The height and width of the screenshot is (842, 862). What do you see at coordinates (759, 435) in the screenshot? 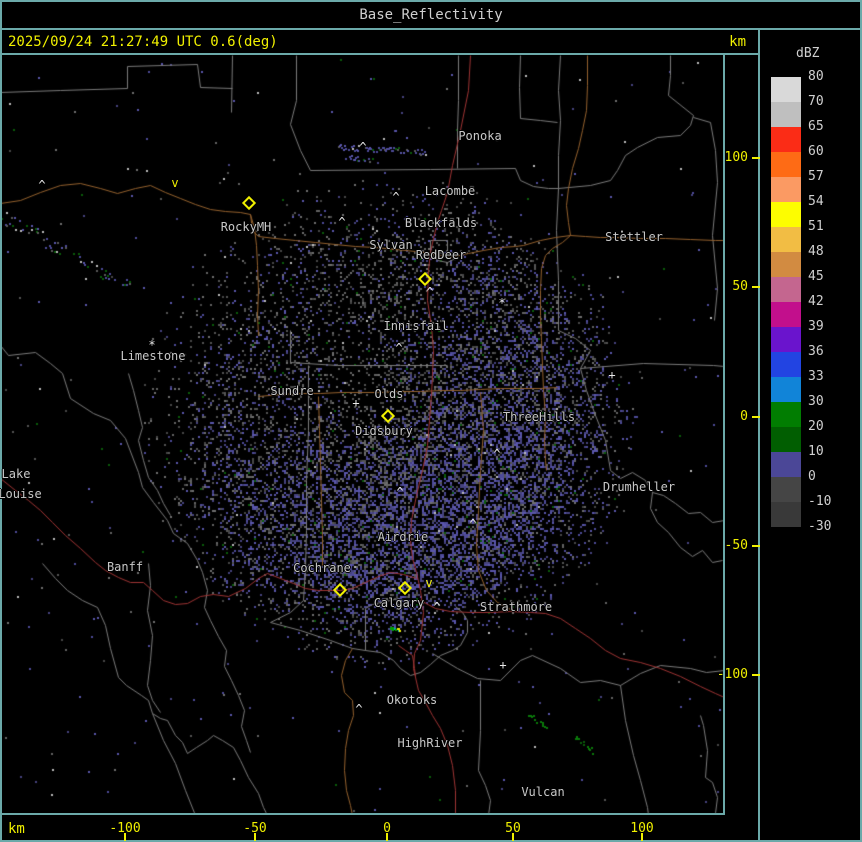
I see `legend-divider` at bounding box center [759, 435].